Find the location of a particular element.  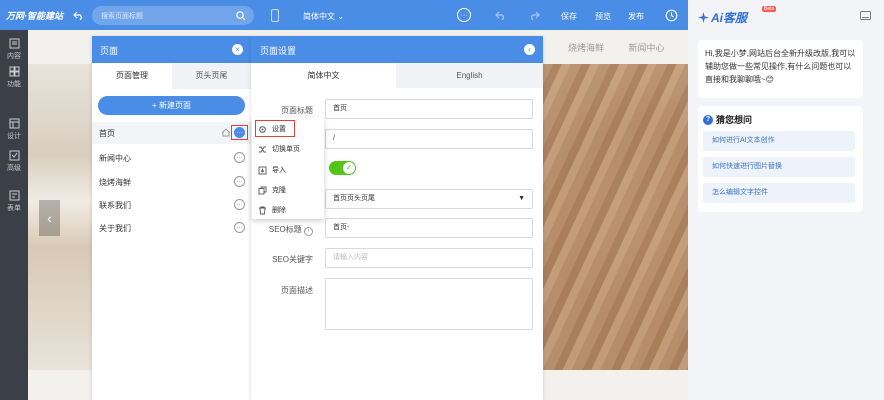

shuffle-icon is located at coordinates (262, 149).